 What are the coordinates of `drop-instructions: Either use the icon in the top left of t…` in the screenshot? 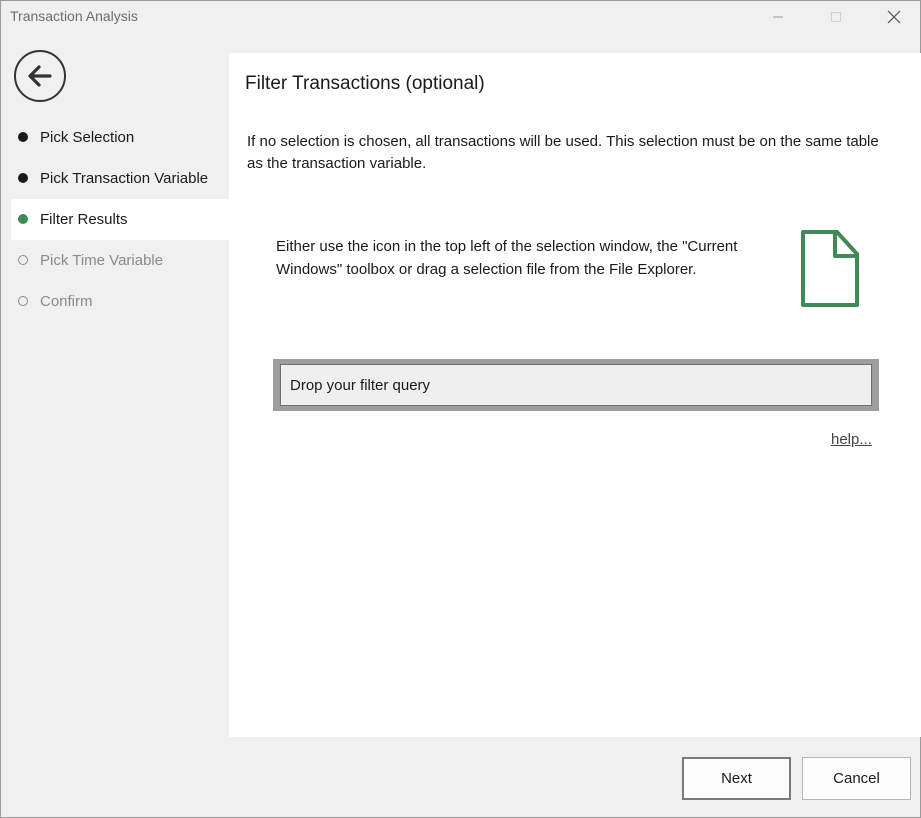 It's located at (507, 258).